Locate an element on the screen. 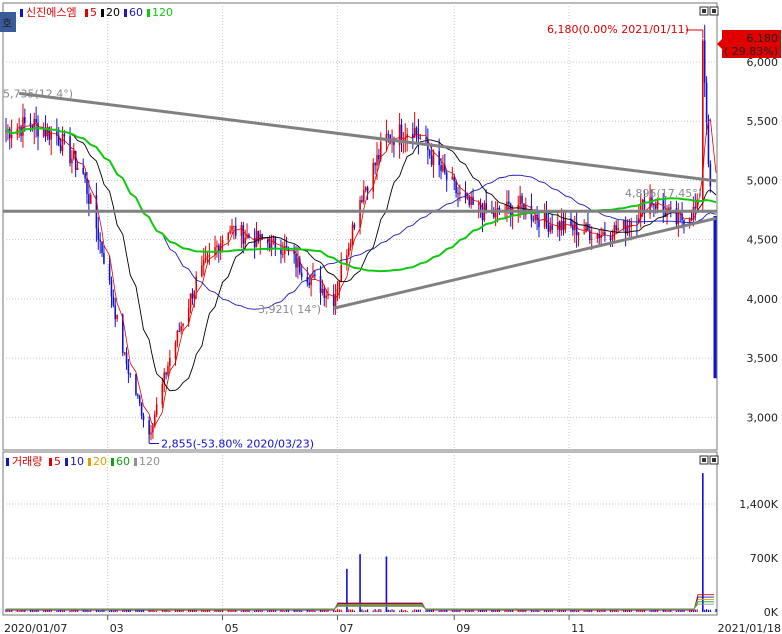  volume-legend-swatch is located at coordinates (66, 462).